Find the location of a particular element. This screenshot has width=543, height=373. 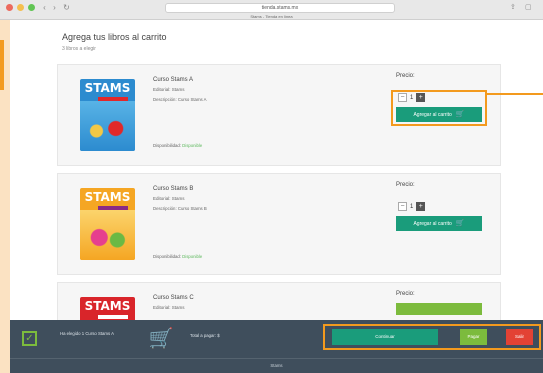

quantity-decrease-button: − is located at coordinates (402, 206).